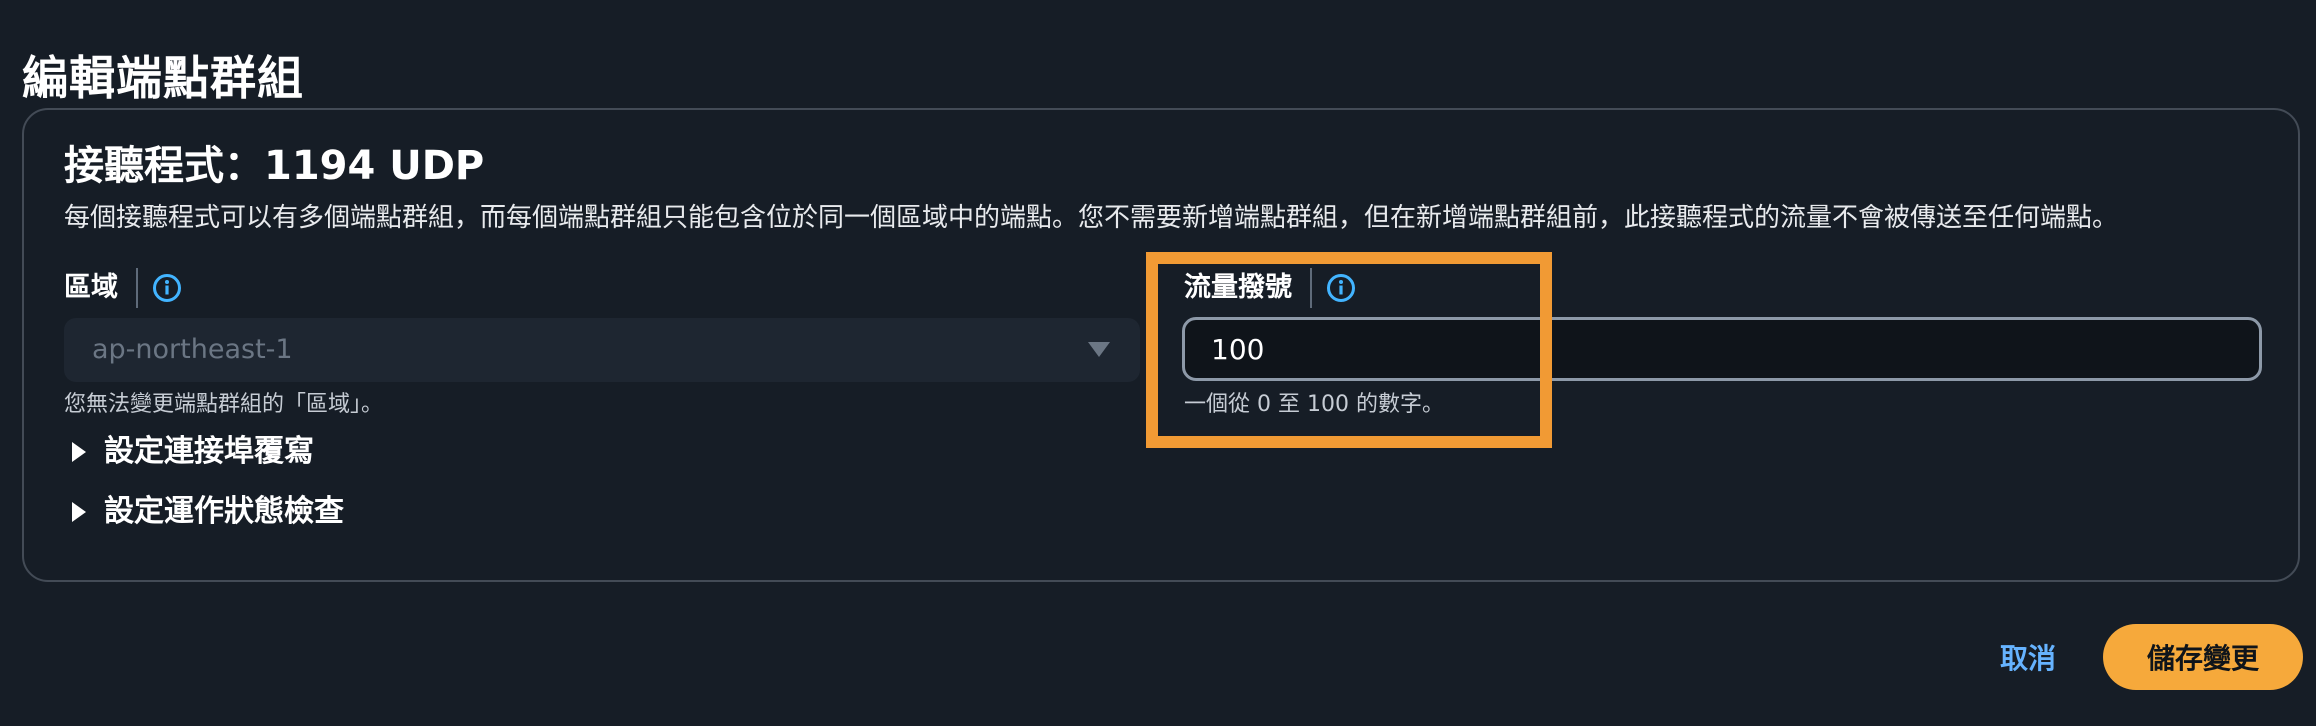 The height and width of the screenshot is (726, 2316). I want to click on region-value: ap-northeast-1, so click(192, 349).